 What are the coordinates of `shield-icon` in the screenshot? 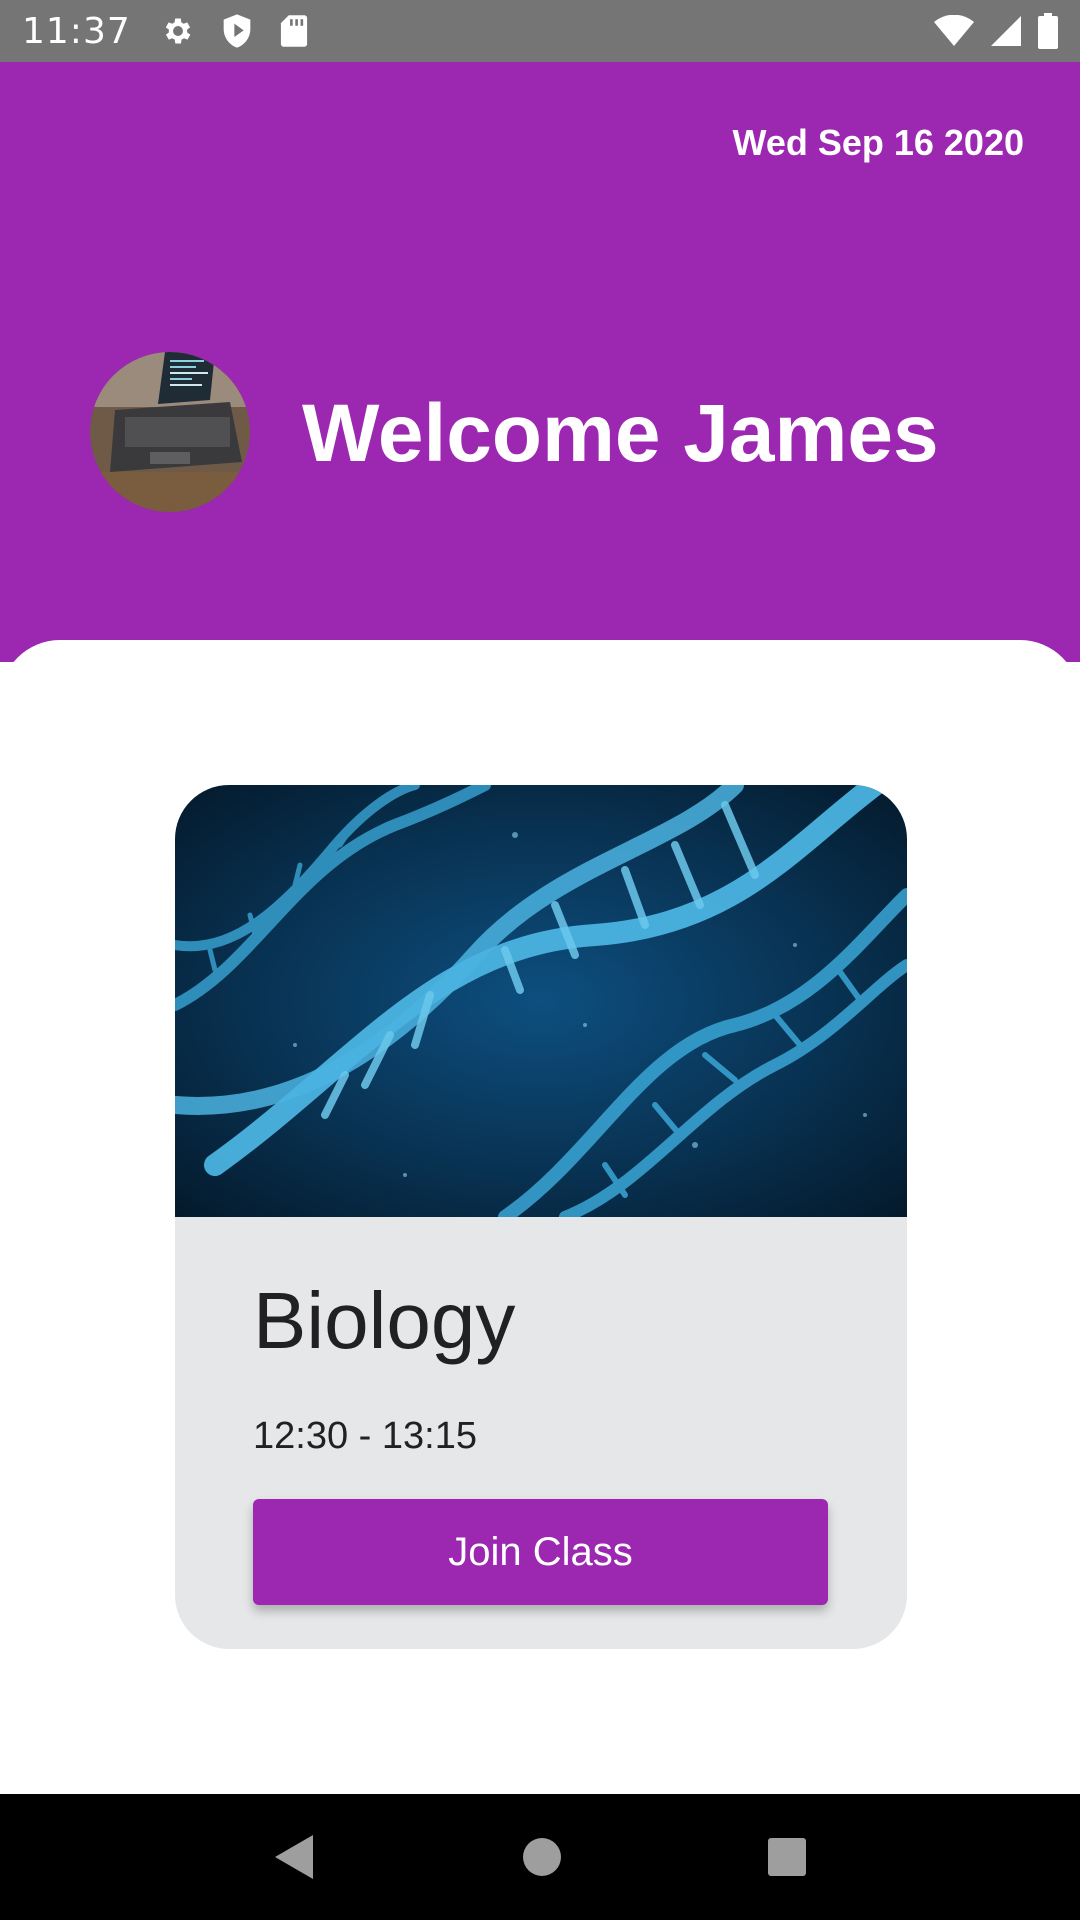 It's located at (237, 31).